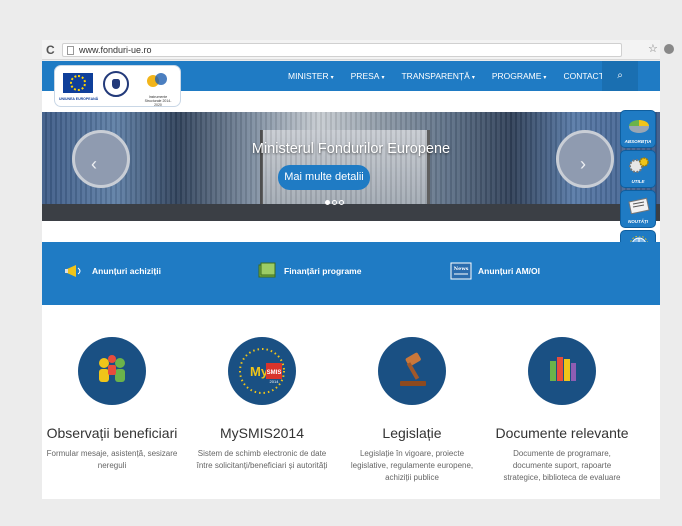 Image resolution: width=682 pixels, height=526 pixels. Describe the element at coordinates (412, 371) in the screenshot. I see `gavel-icon` at that location.